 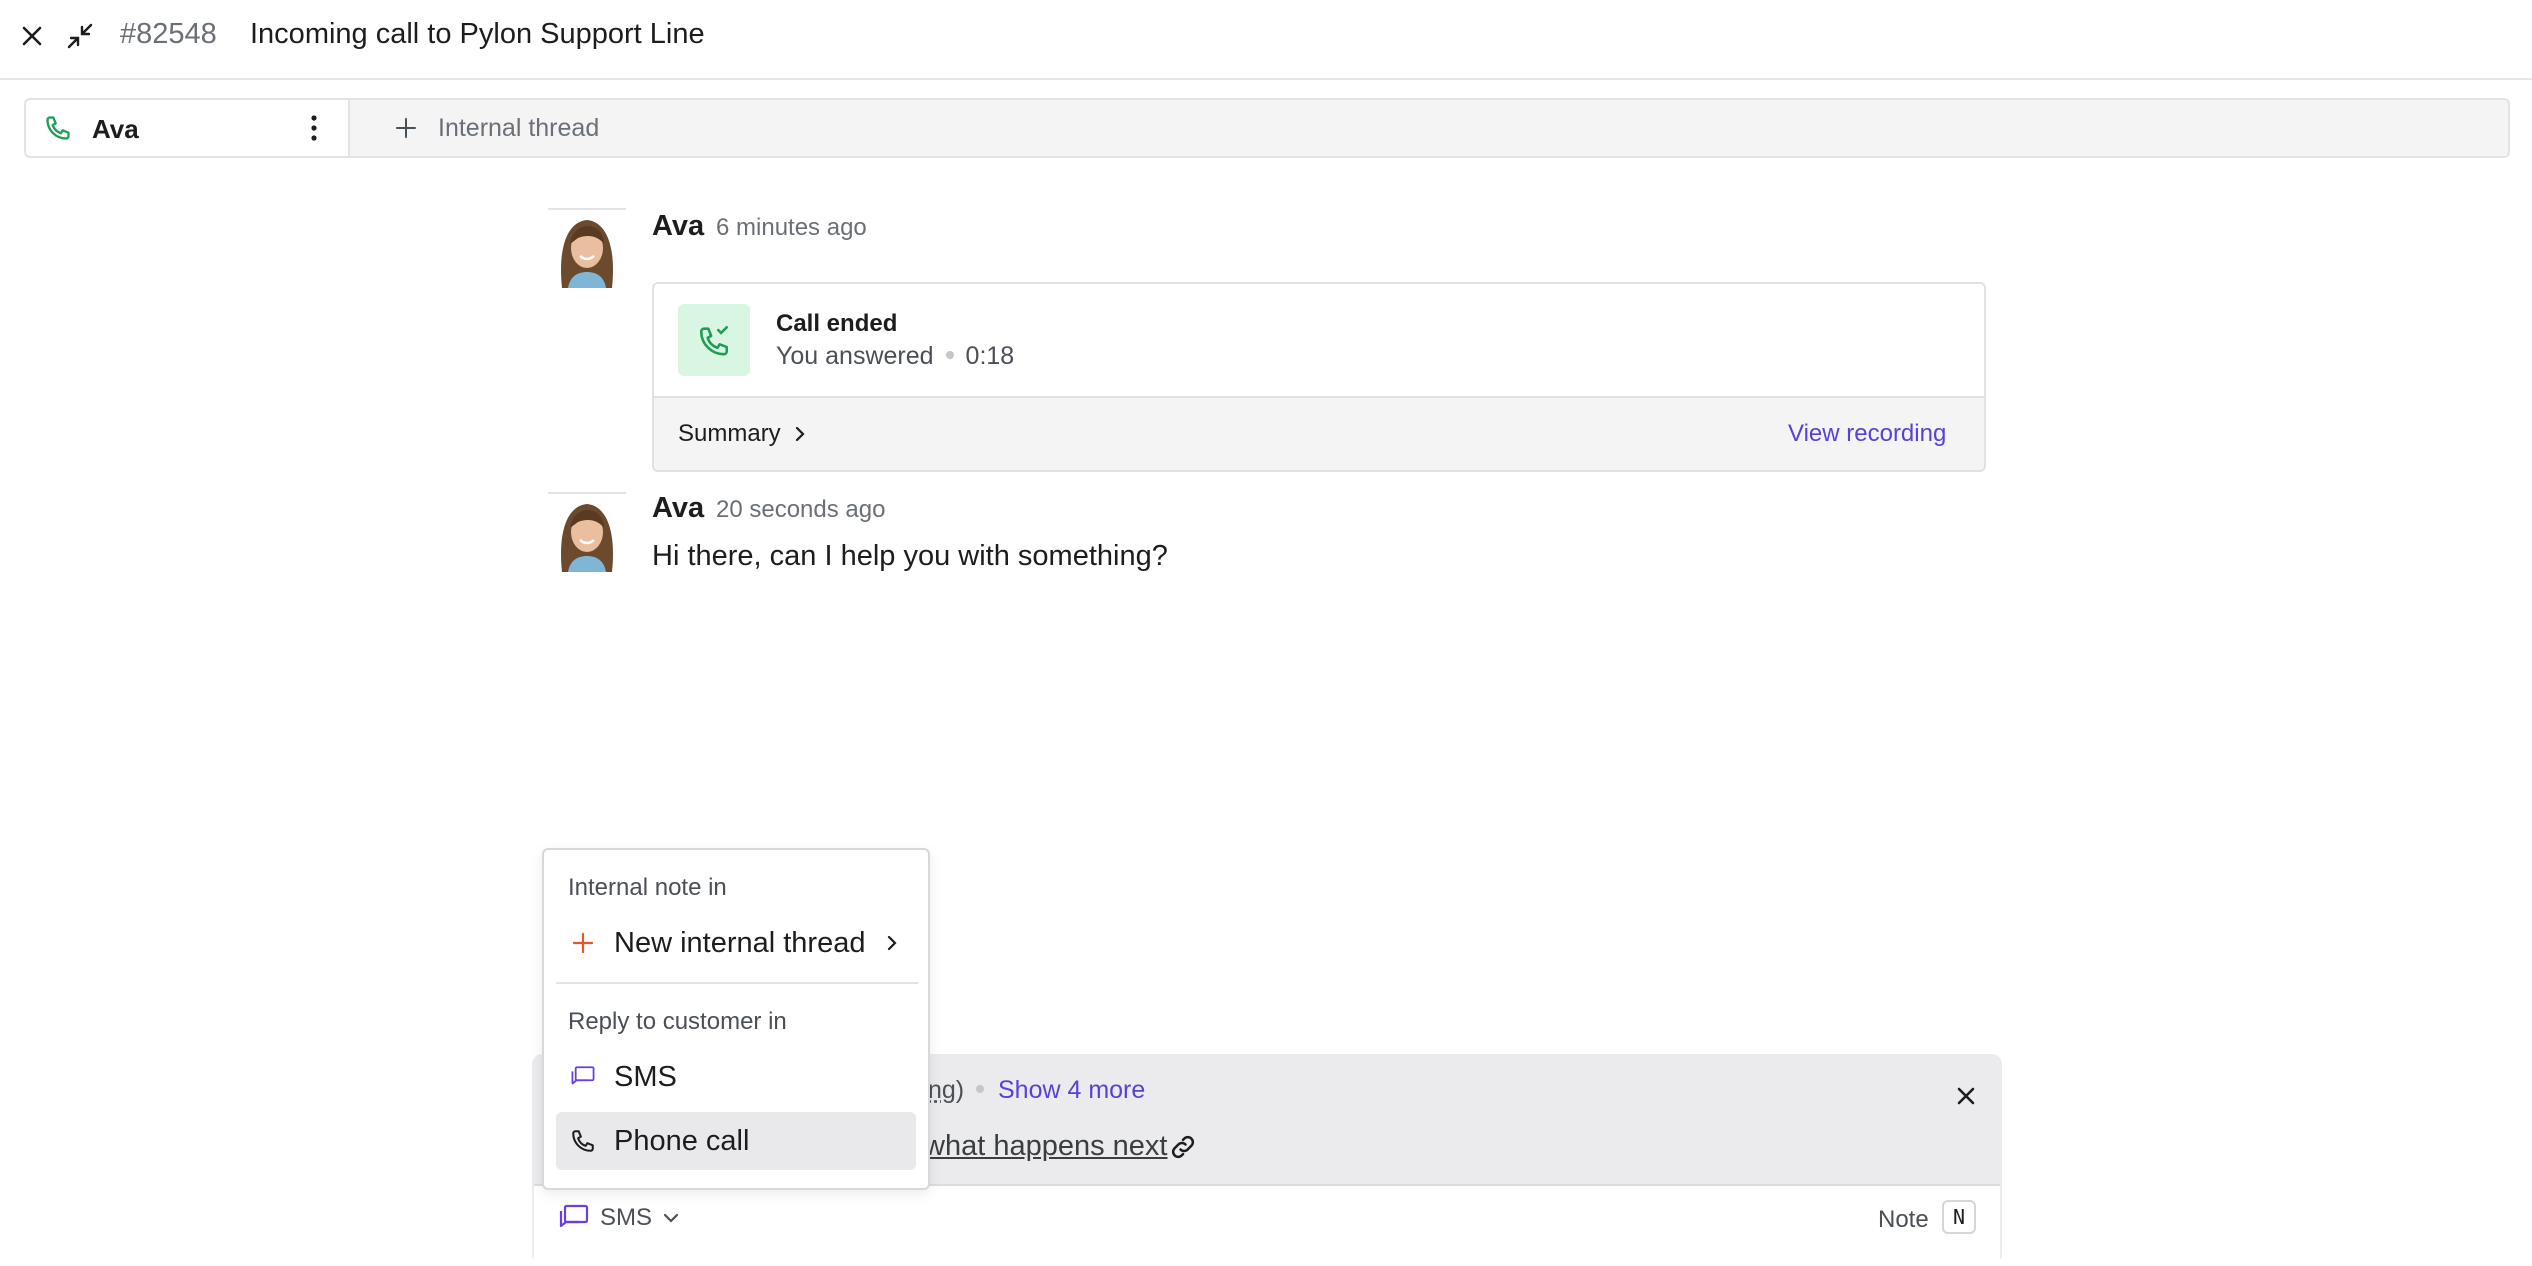 What do you see at coordinates (1959, 1217) in the screenshot?
I see `note-shortcut-key: N` at bounding box center [1959, 1217].